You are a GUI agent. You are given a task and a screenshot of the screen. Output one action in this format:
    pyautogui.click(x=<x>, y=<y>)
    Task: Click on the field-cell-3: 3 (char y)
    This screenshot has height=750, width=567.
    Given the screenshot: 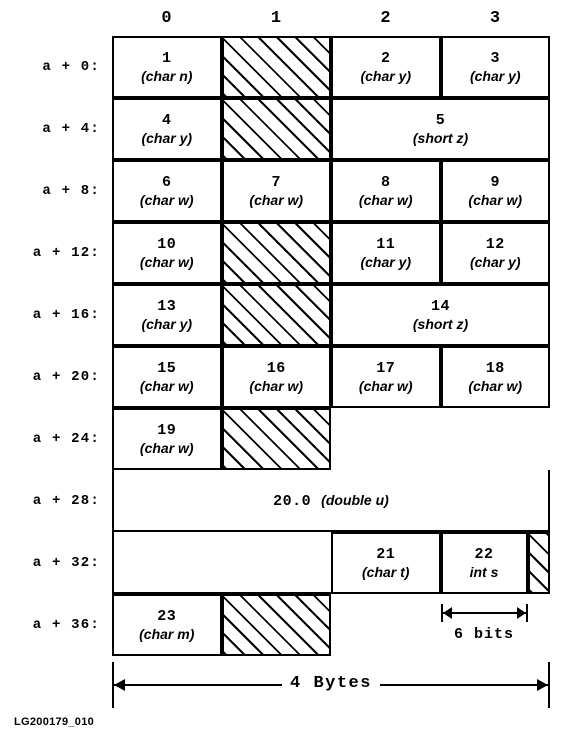 What is the action you would take?
    pyautogui.click(x=495, y=67)
    